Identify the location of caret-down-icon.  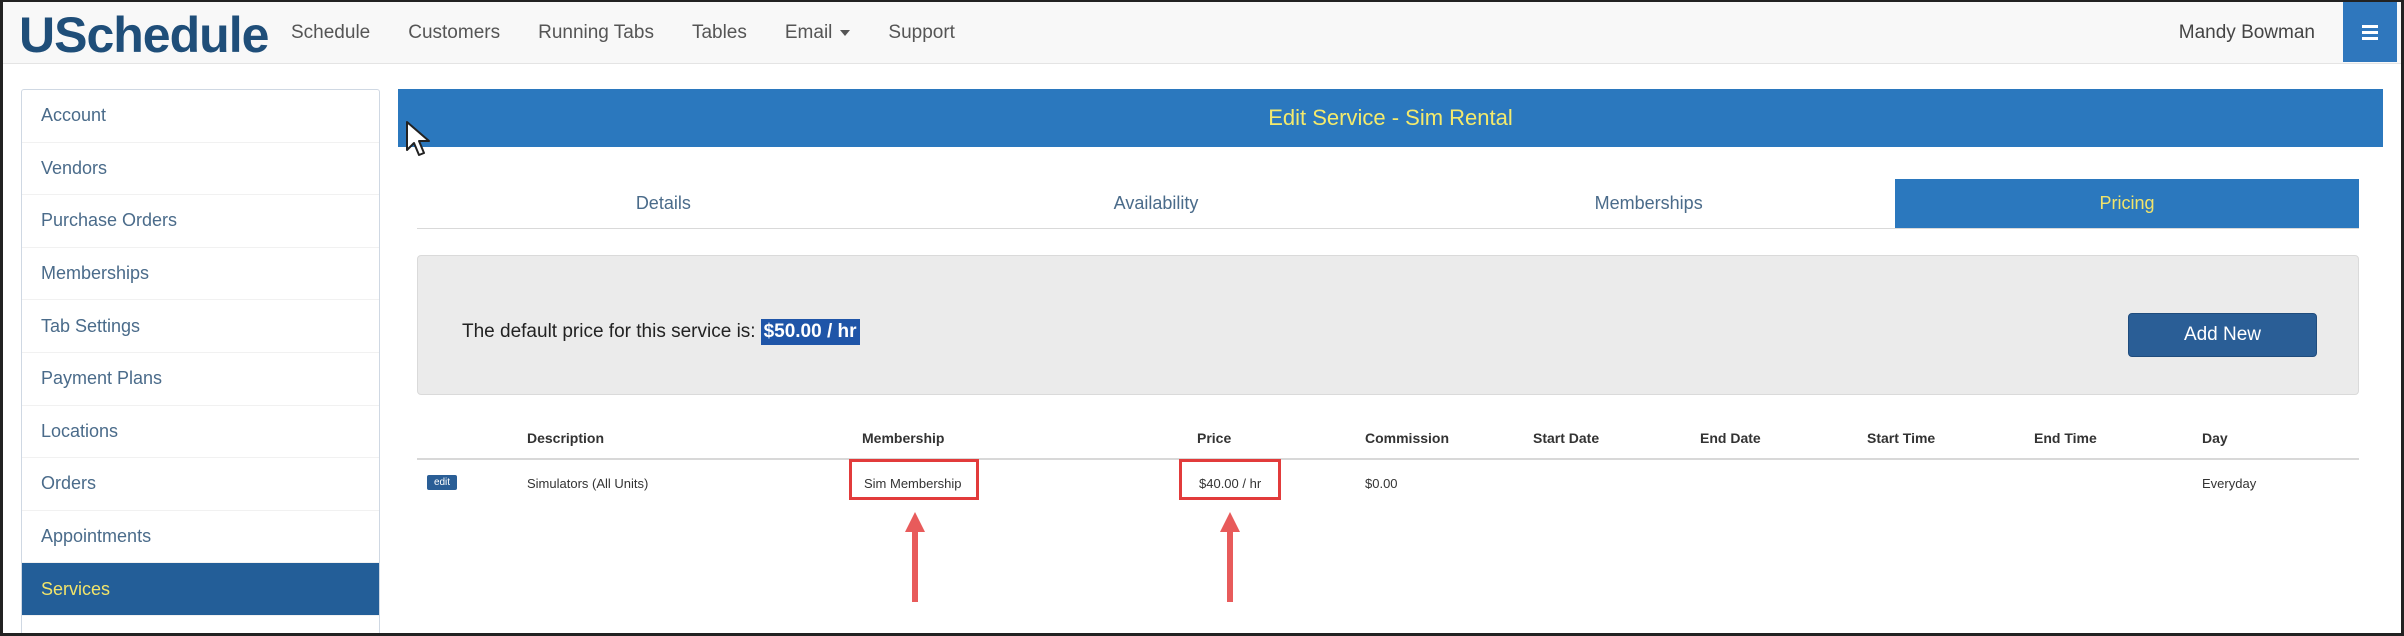
(845, 33).